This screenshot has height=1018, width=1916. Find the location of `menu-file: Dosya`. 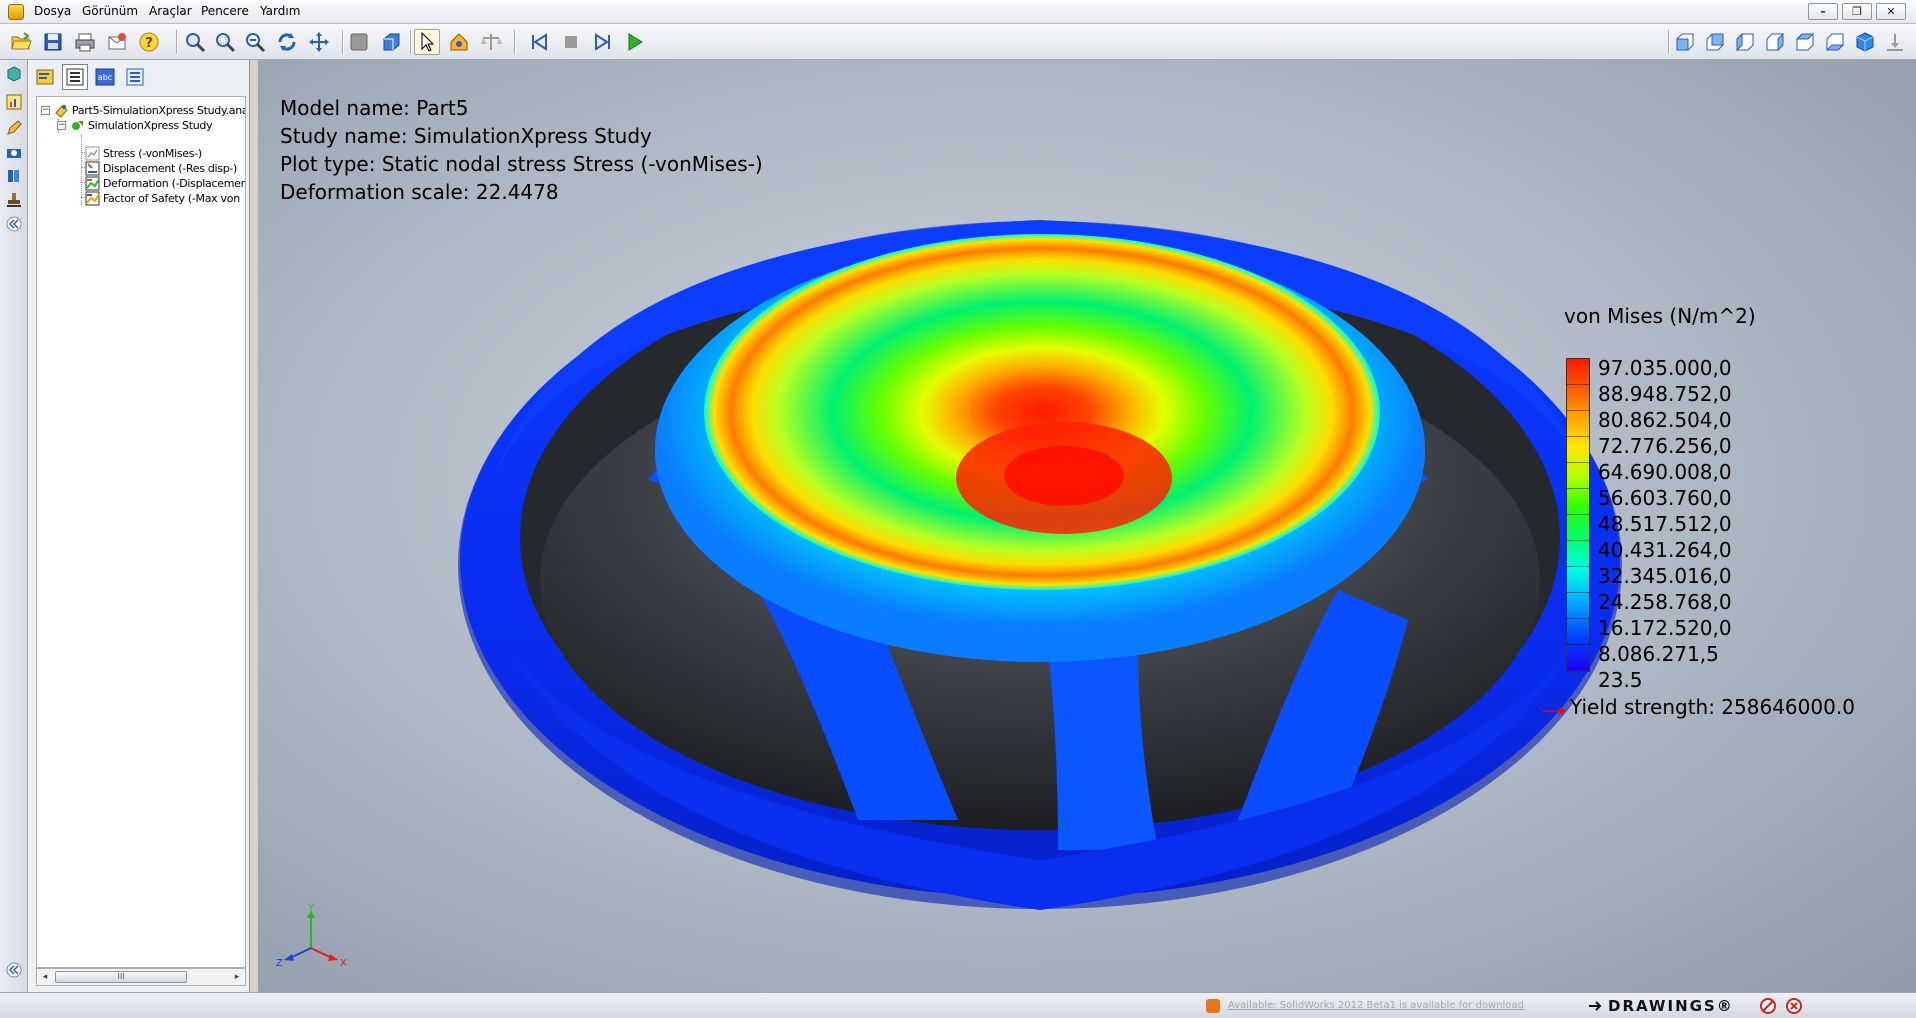

menu-file: Dosya is located at coordinates (52, 11).